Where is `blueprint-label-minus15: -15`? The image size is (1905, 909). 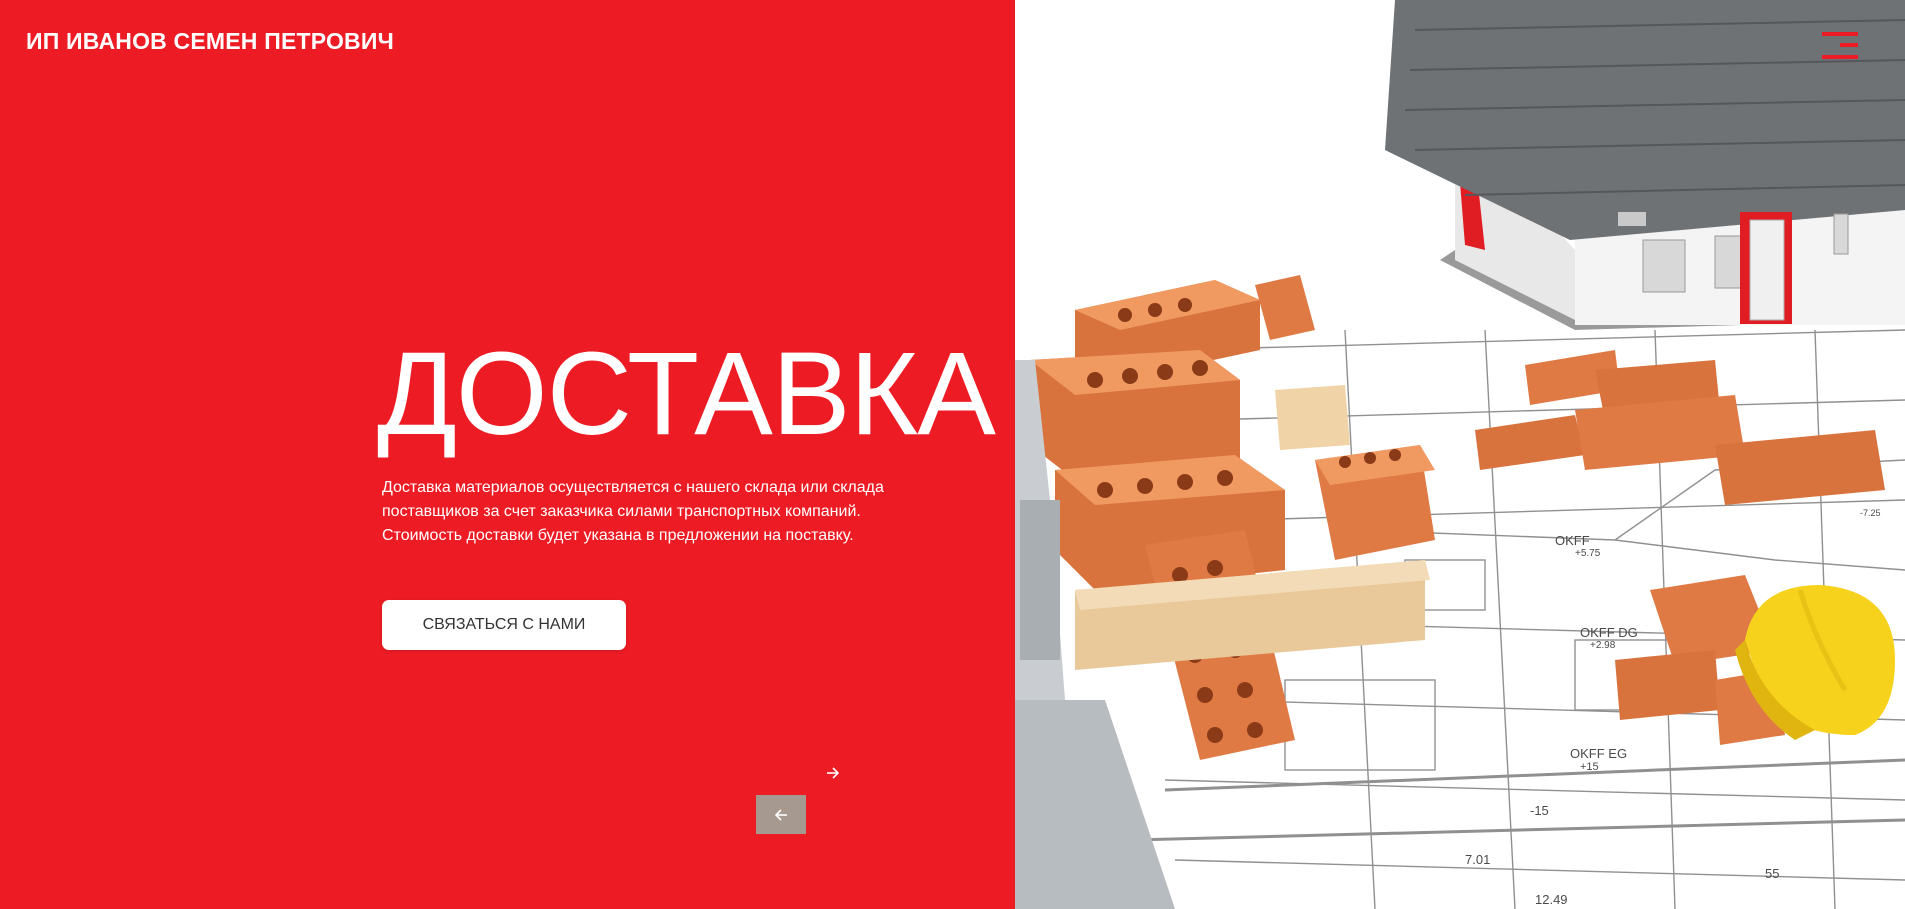
blueprint-label-minus15: -15 is located at coordinates (1539, 810).